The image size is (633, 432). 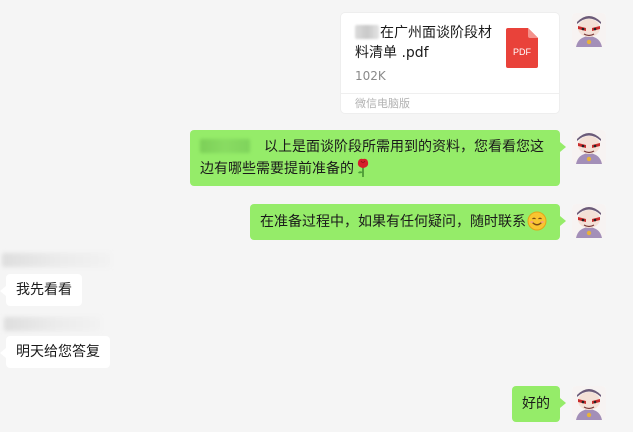 What do you see at coordinates (430, 43) in the screenshot?
I see `file-name: 在广州面谈阶段材料清单 .pdf` at bounding box center [430, 43].